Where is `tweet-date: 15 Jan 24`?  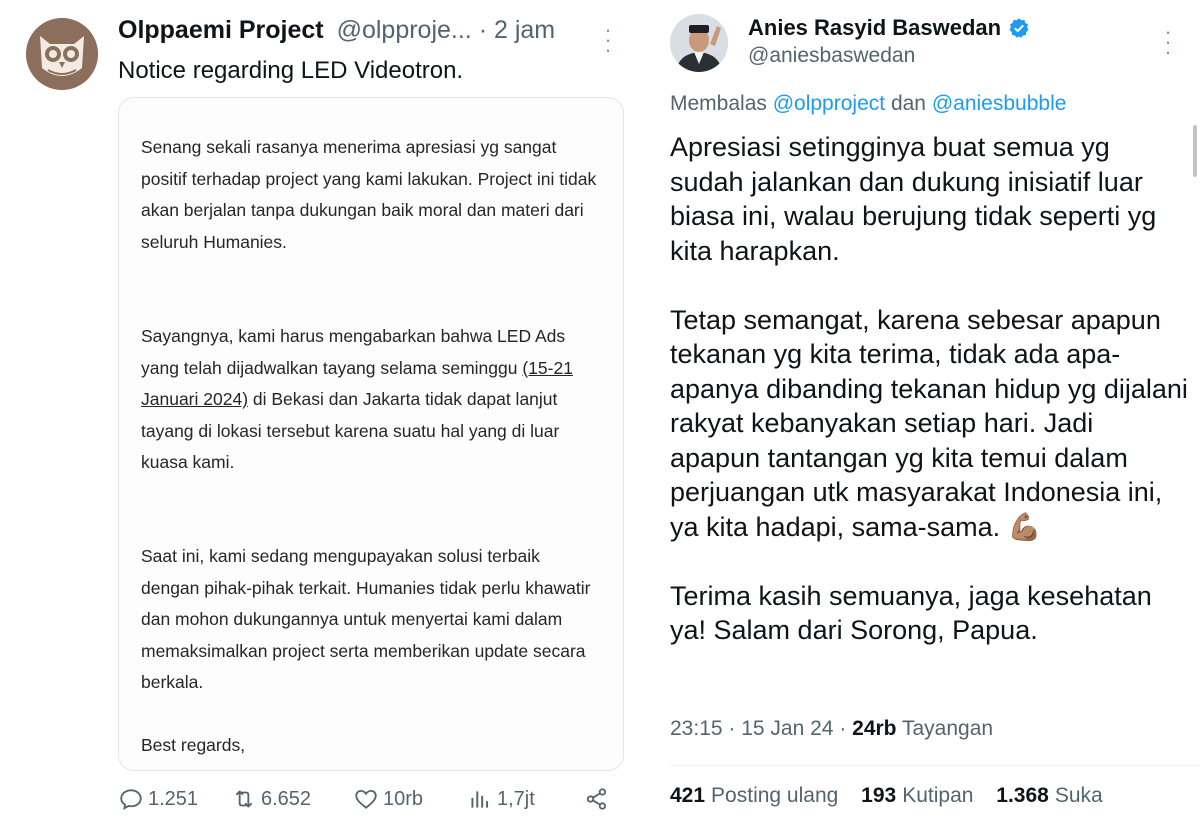 tweet-date: 15 Jan 24 is located at coordinates (787, 728).